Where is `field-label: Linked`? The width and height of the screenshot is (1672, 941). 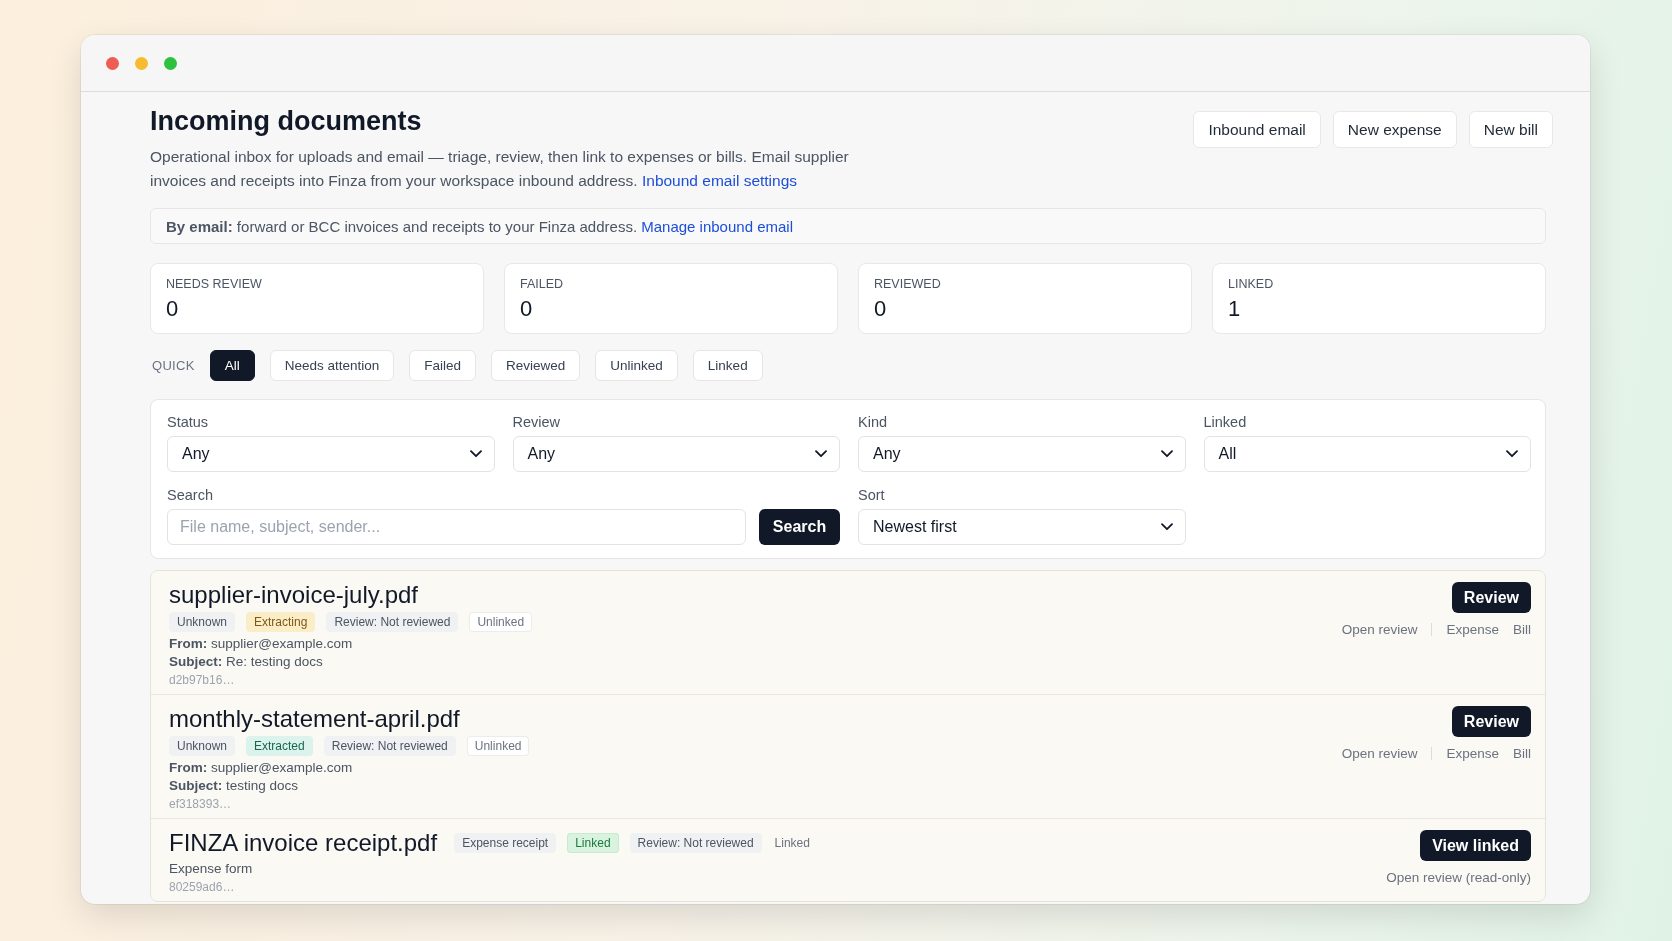 field-label: Linked is located at coordinates (1225, 422).